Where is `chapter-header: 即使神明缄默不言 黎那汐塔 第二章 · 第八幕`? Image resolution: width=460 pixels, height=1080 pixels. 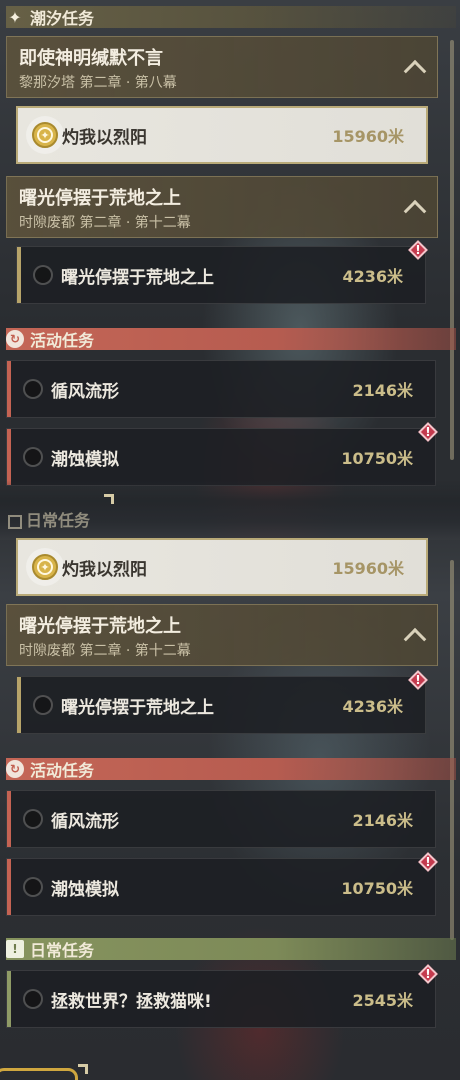 chapter-header: 即使神明缄默不言 黎那汐塔 第二章 · 第八幕 is located at coordinates (222, 67).